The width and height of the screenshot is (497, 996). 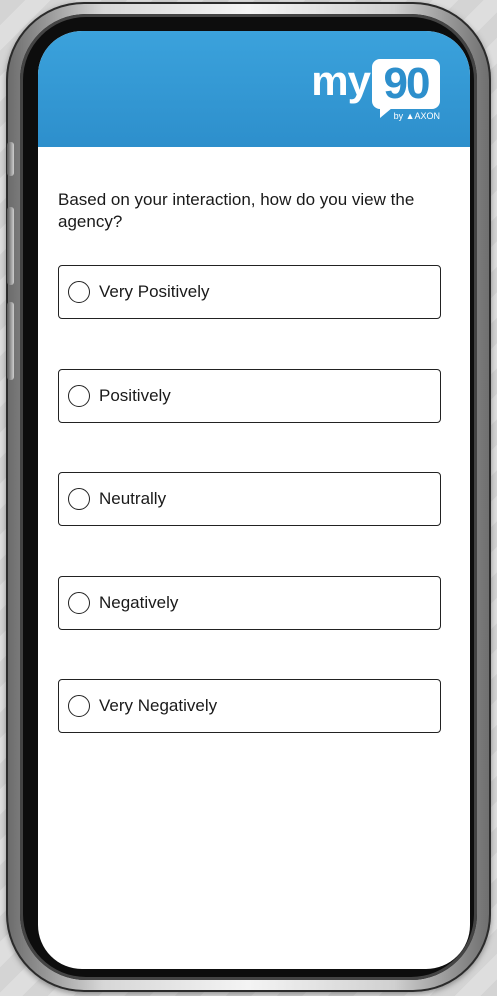 What do you see at coordinates (10, 246) in the screenshot?
I see `volume-up-button` at bounding box center [10, 246].